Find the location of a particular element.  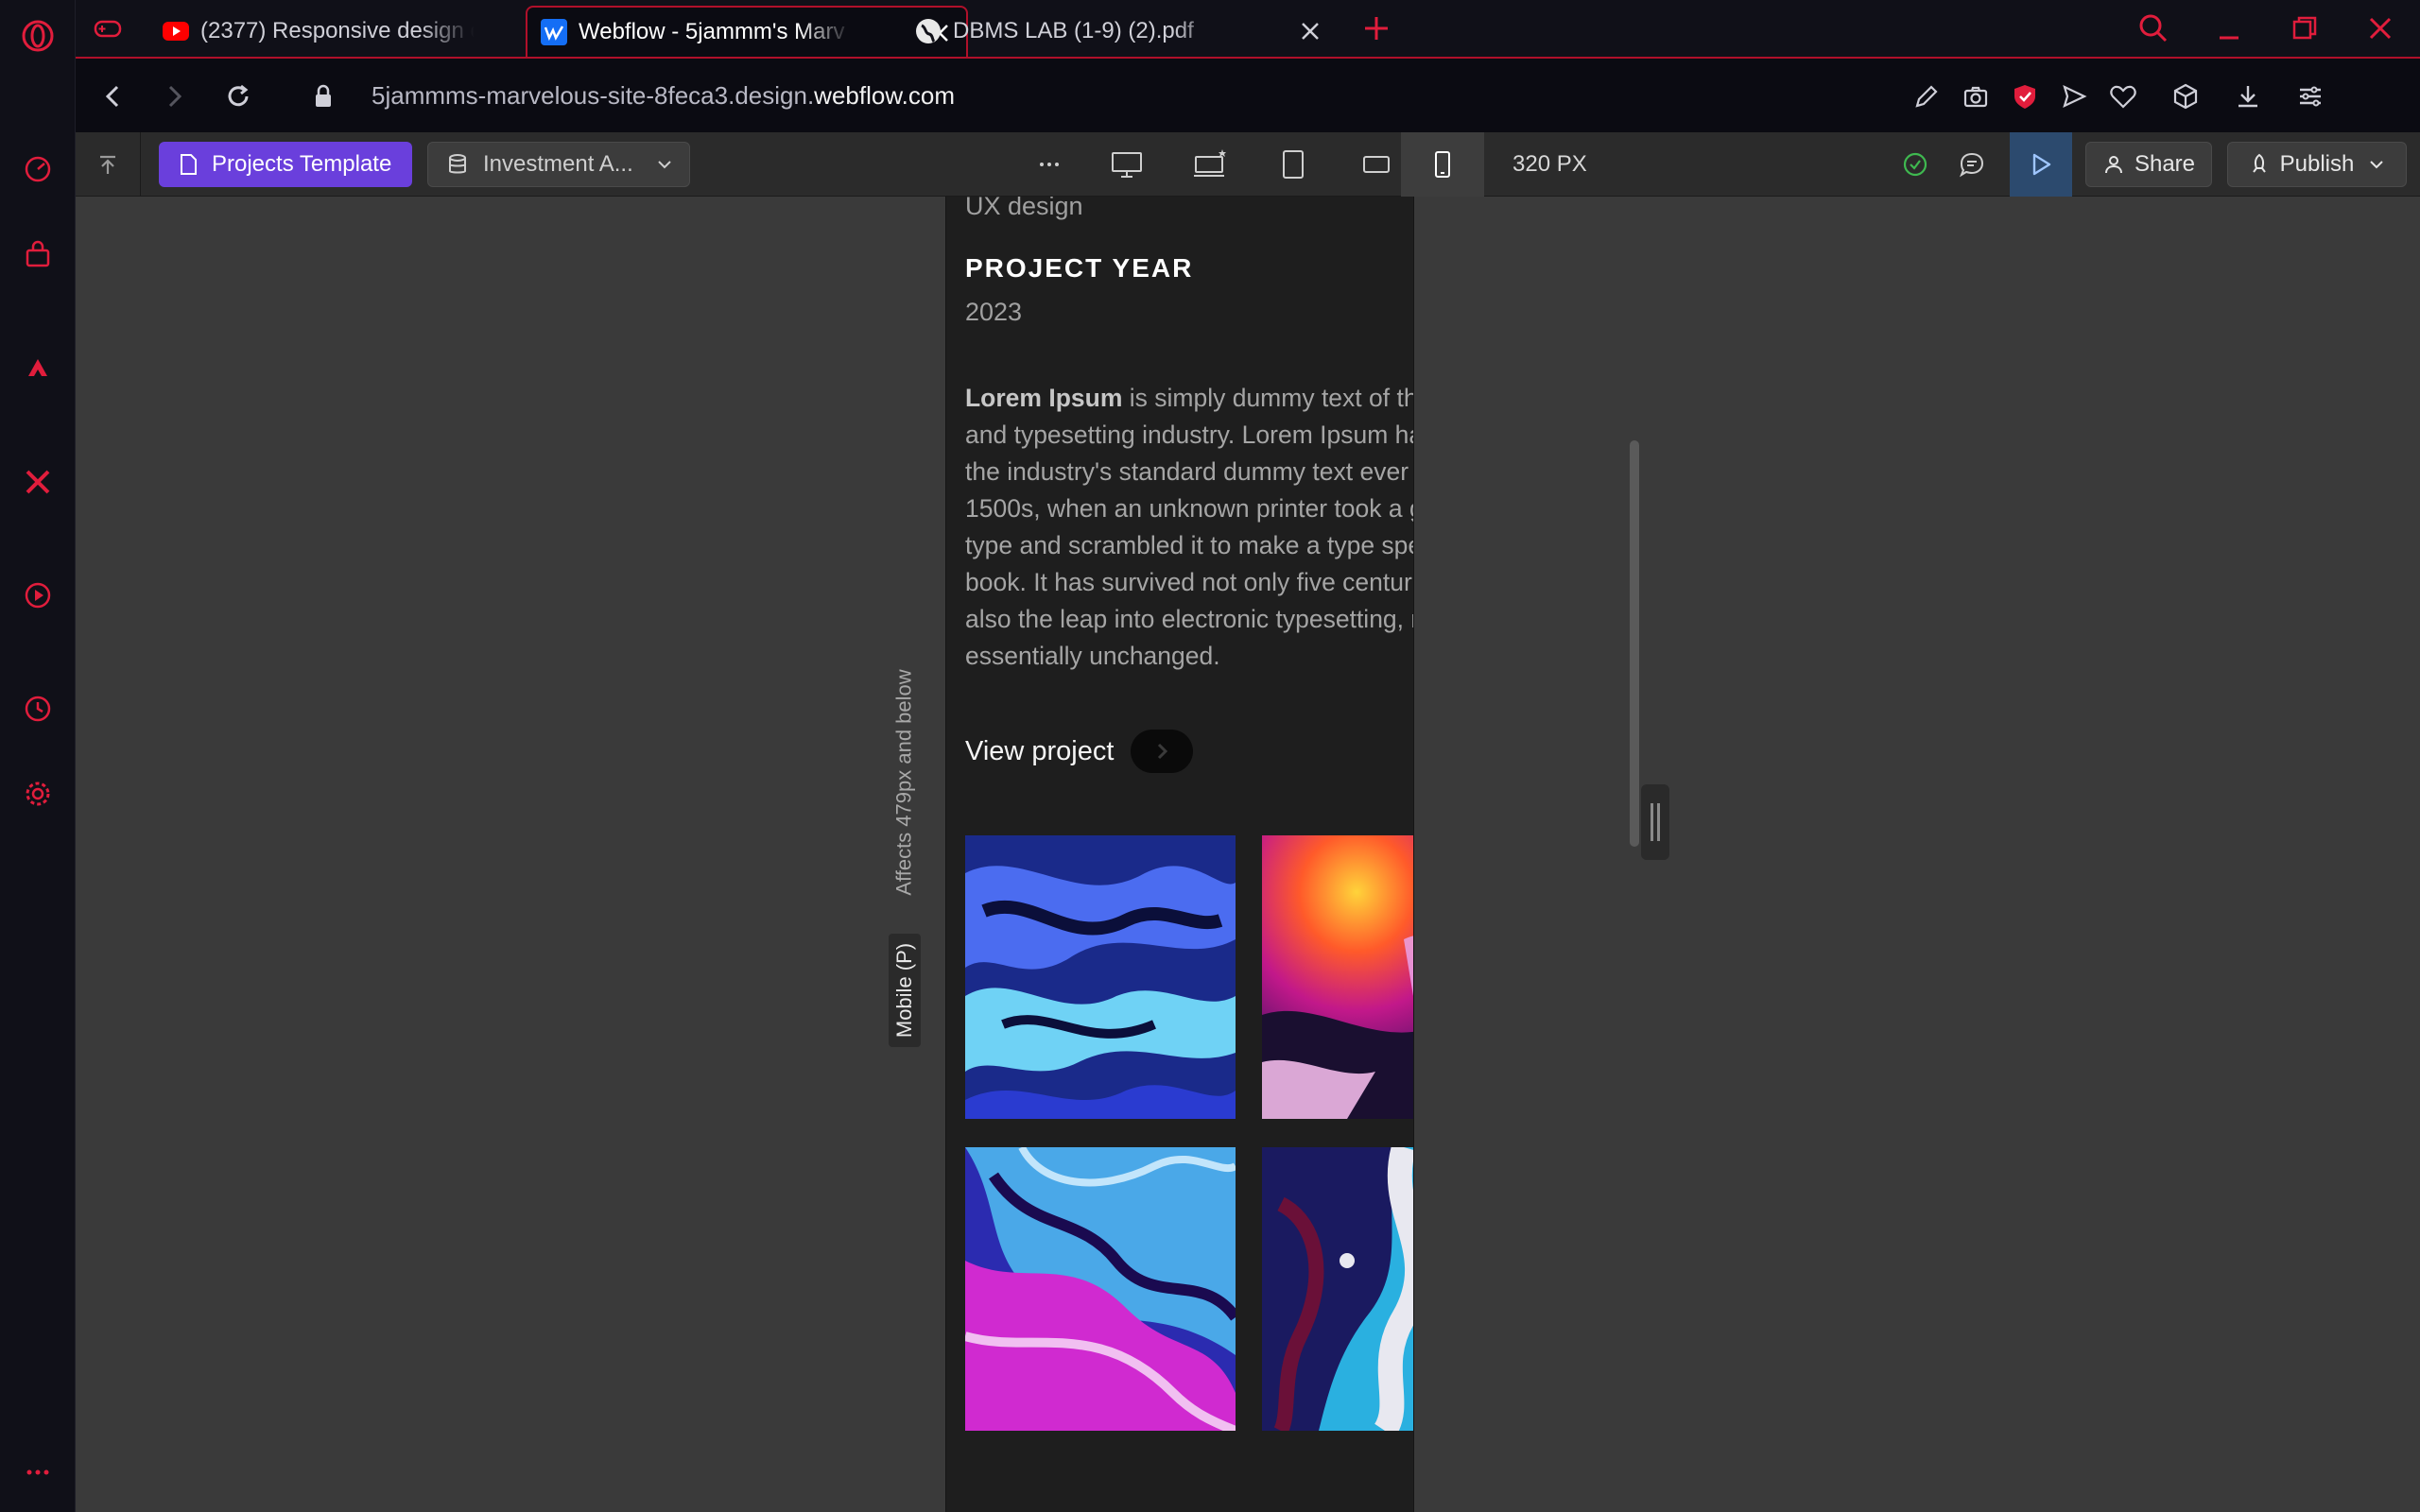

forward-button is located at coordinates (174, 96).